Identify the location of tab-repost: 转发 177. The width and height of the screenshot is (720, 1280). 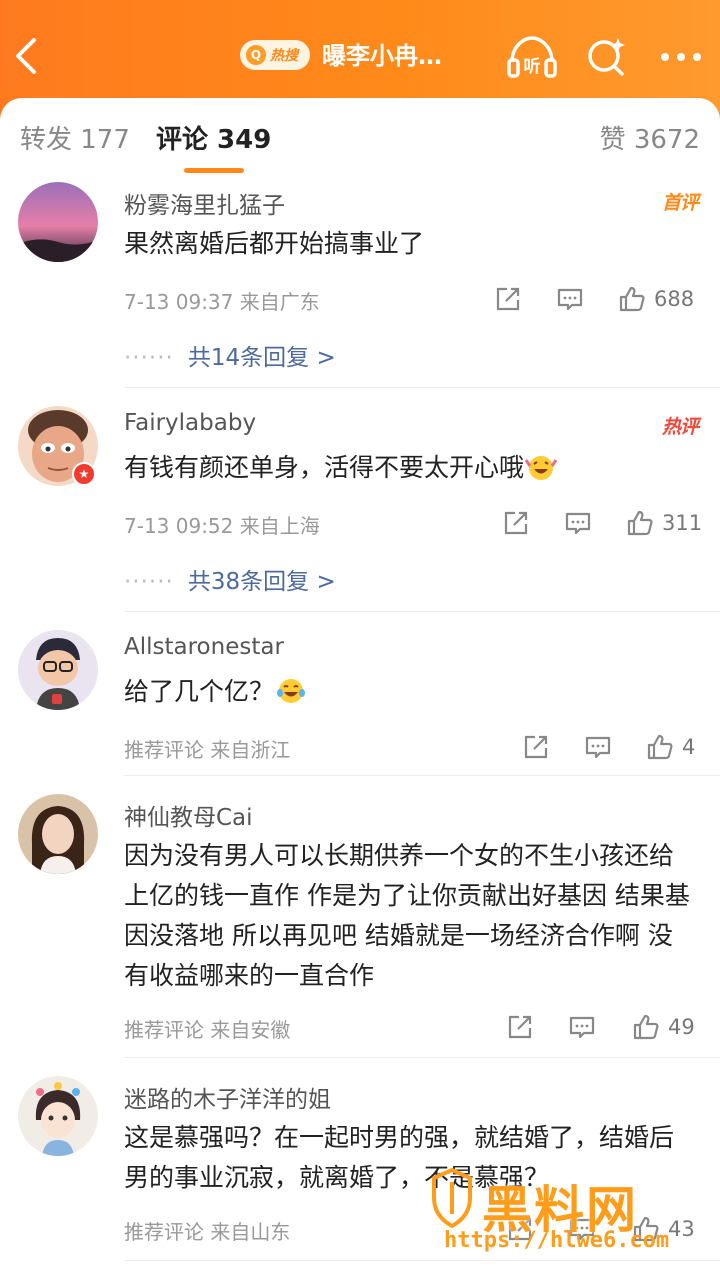
(75, 140).